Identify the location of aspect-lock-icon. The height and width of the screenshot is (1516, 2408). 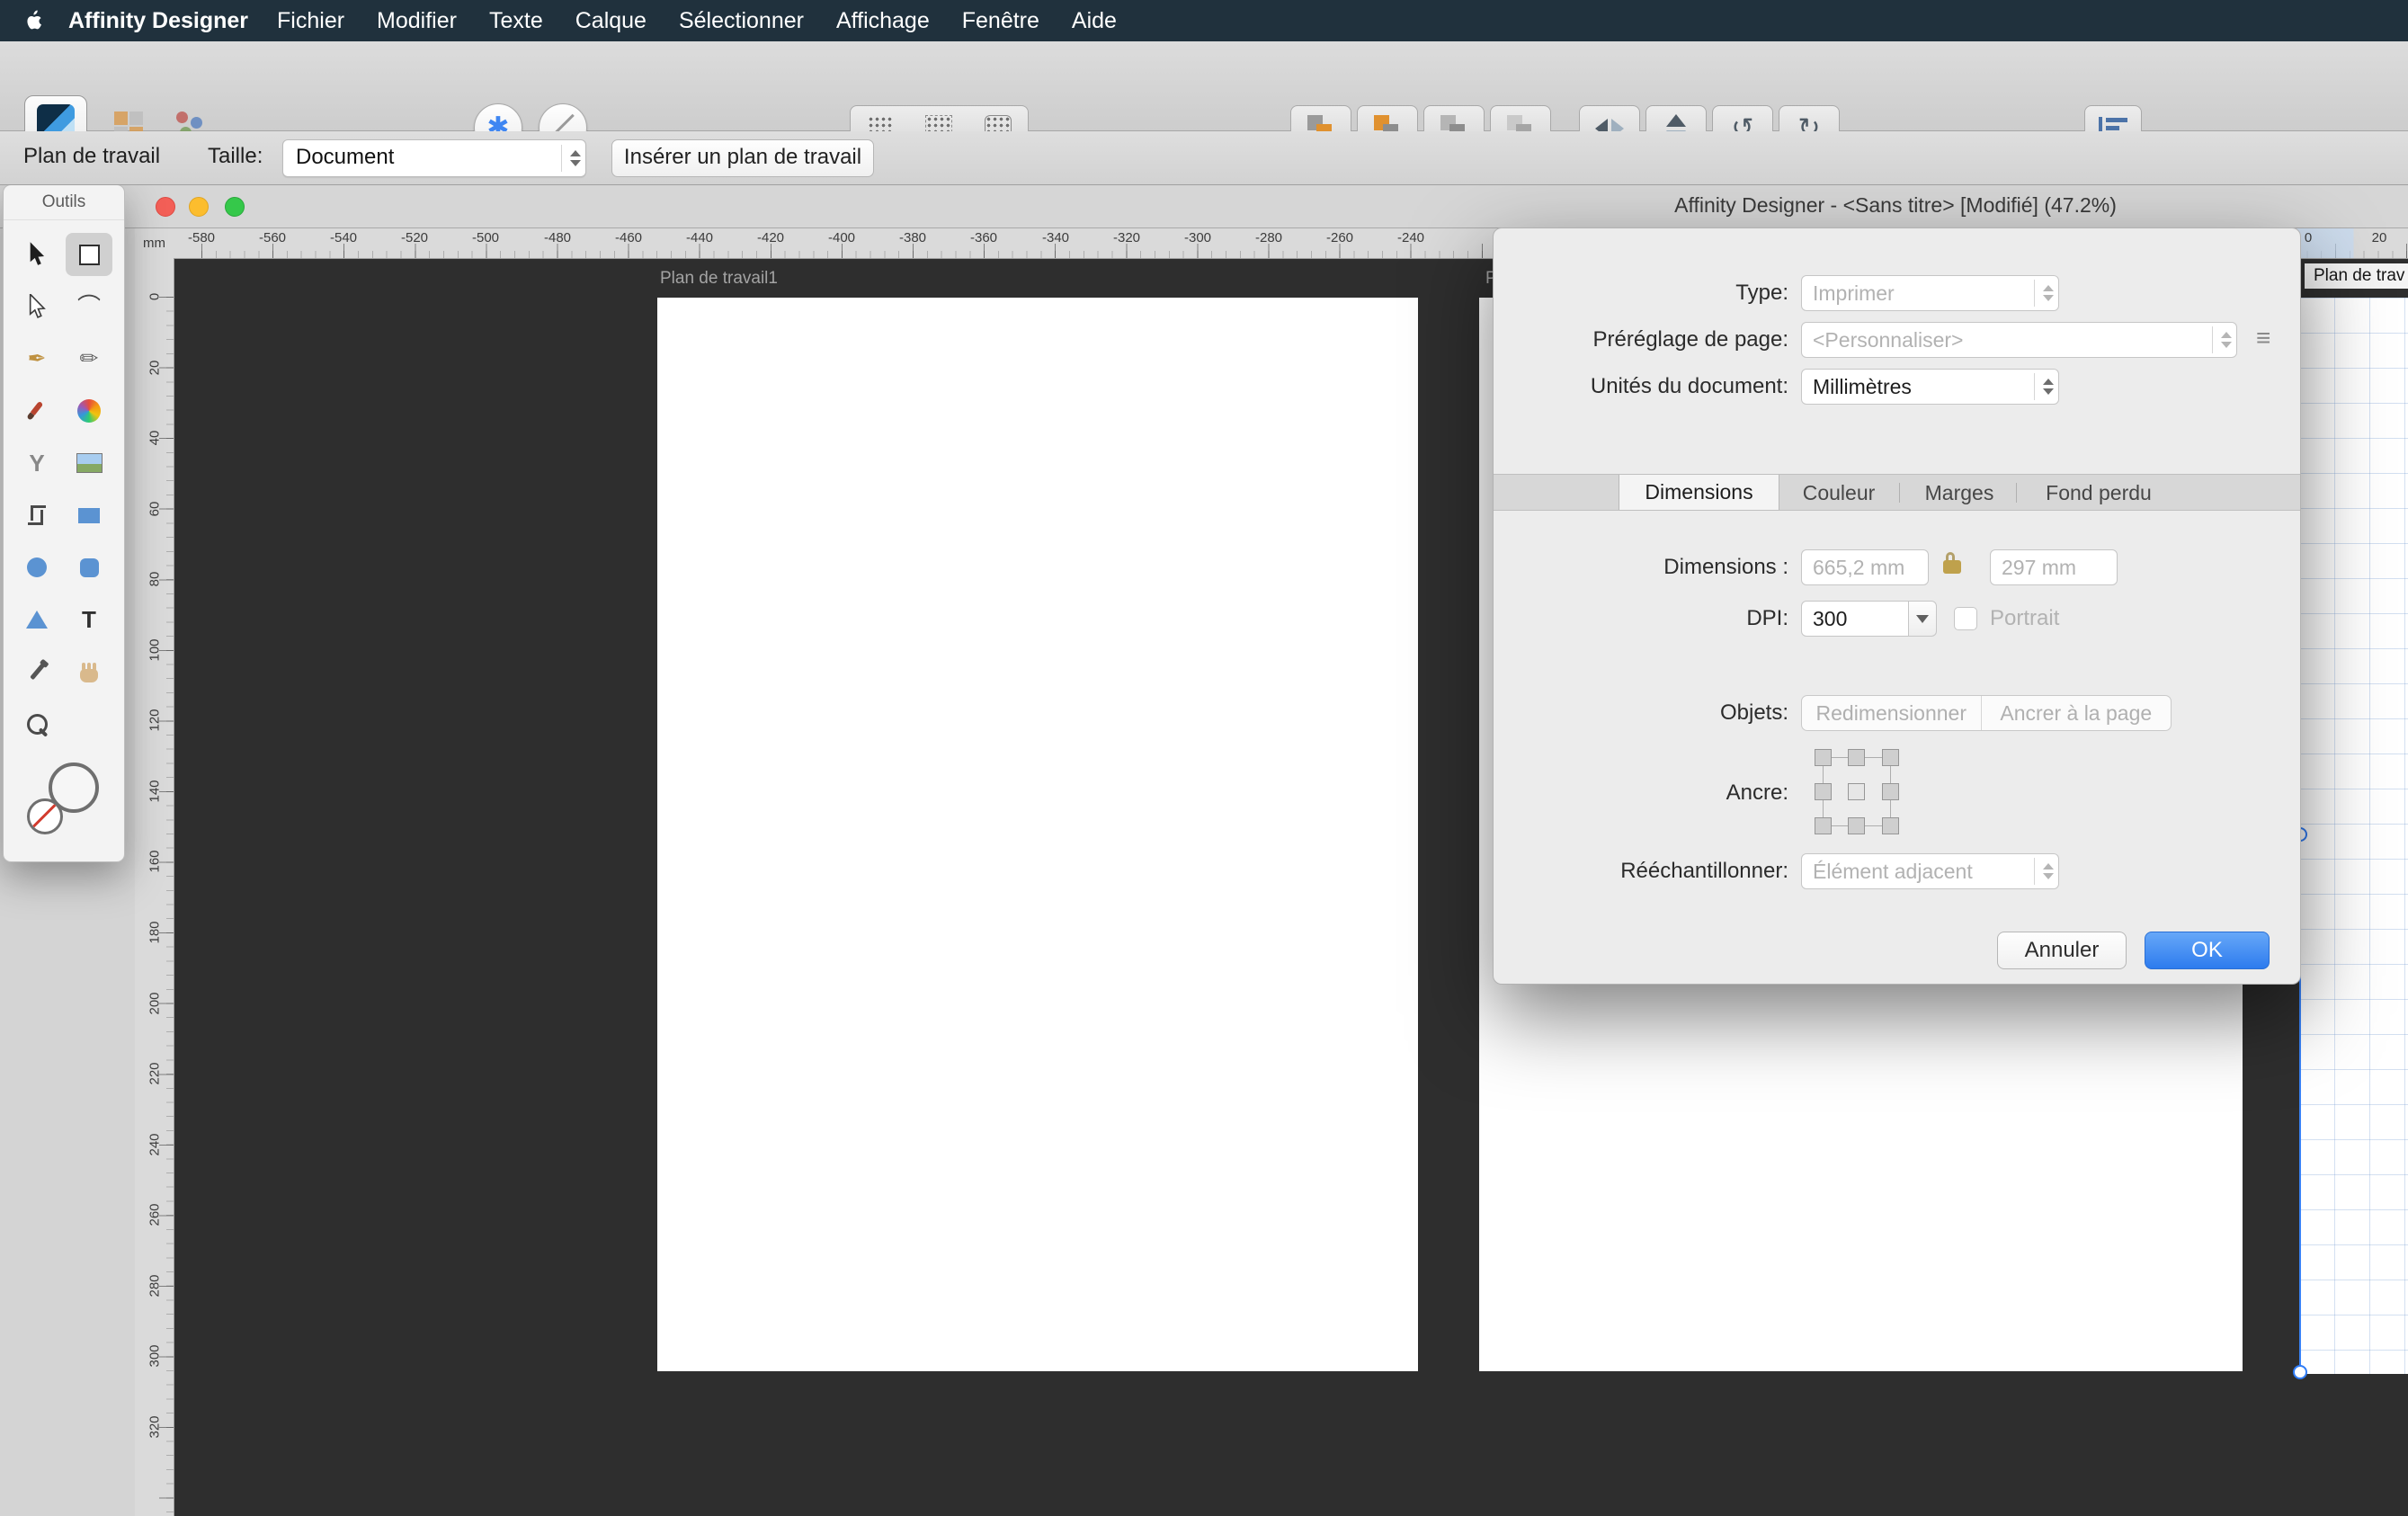
(1952, 563).